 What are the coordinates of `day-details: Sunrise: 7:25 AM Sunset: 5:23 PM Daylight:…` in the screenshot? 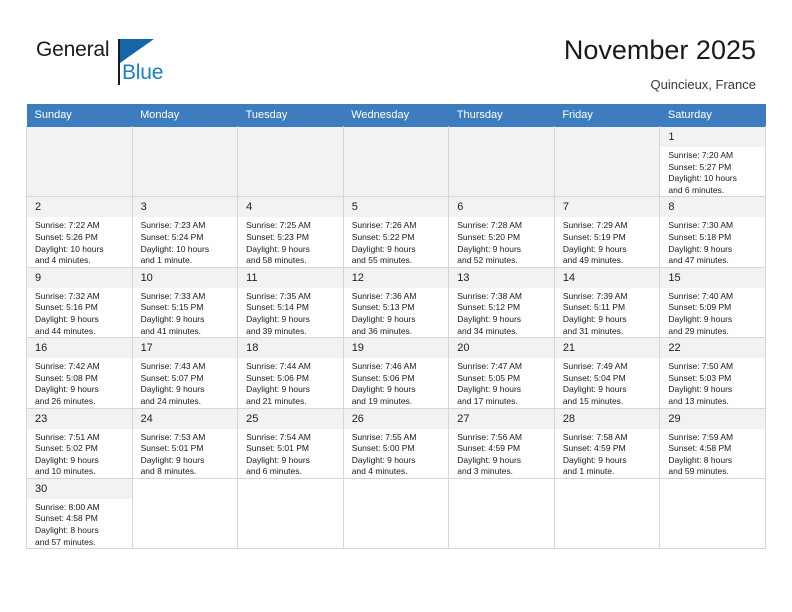 It's located at (290, 241).